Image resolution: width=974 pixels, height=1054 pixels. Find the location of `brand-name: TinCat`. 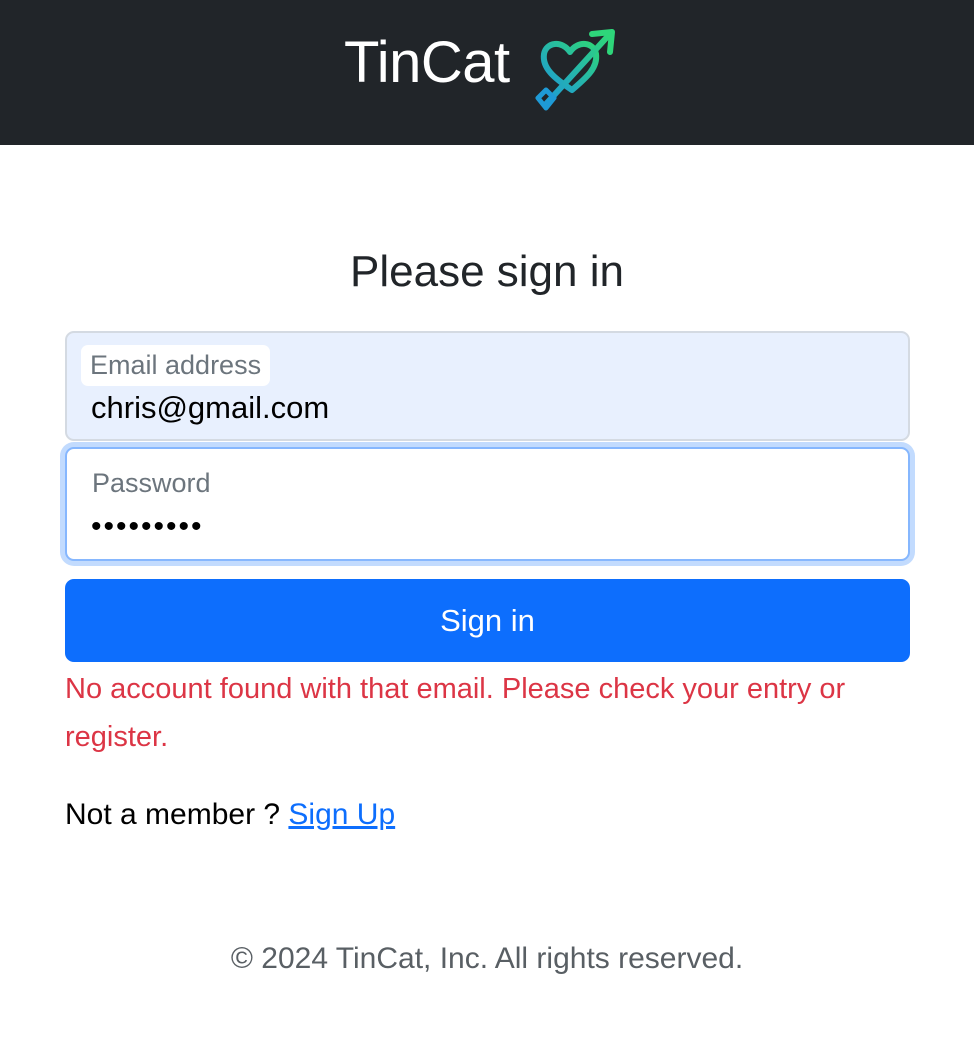

brand-name: TinCat is located at coordinates (427, 62).